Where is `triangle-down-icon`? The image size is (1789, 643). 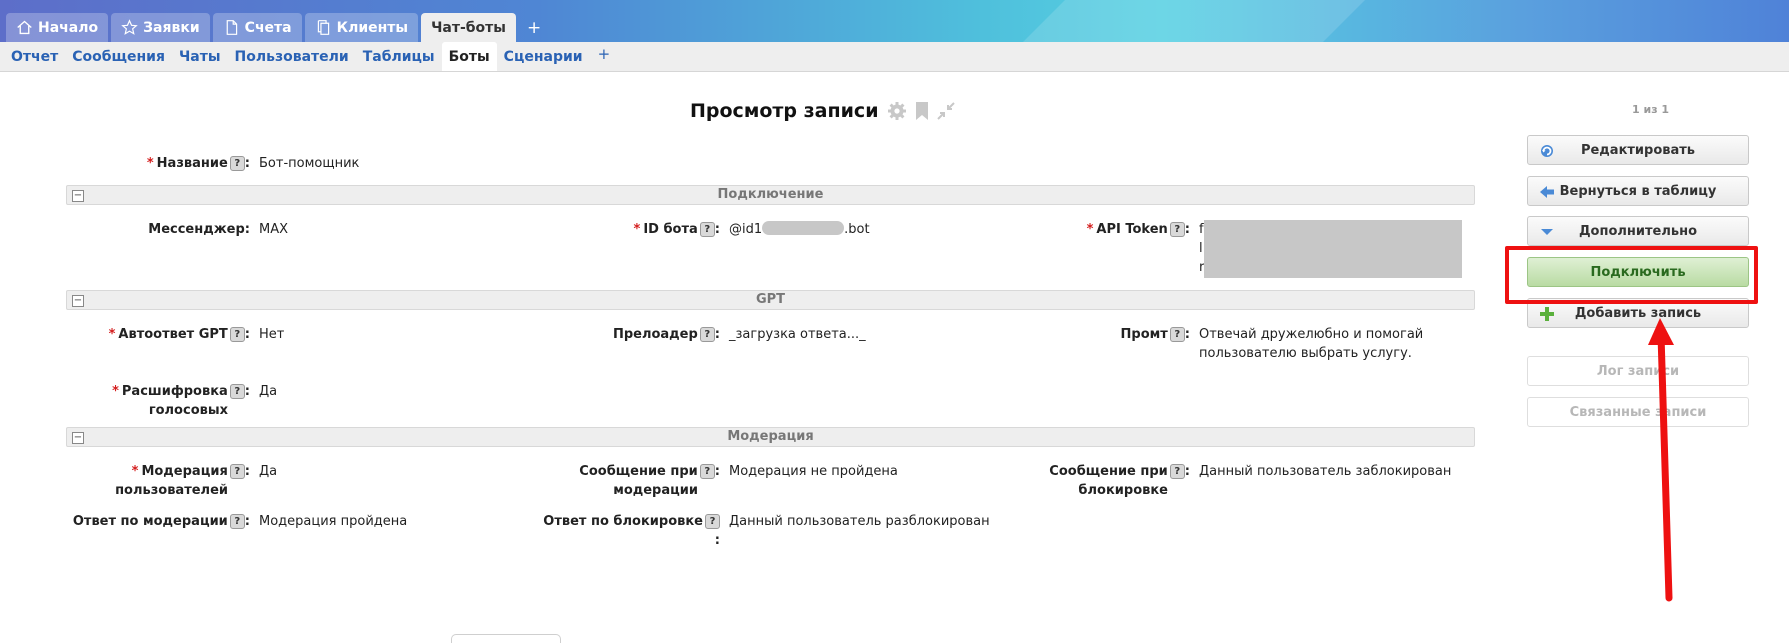
triangle-down-icon is located at coordinates (1547, 232).